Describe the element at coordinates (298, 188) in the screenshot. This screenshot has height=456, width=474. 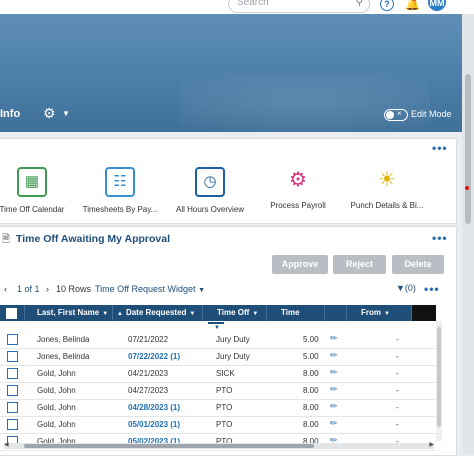
I see `shortcut-process-payroll: ⚙ Process Payroll` at that location.